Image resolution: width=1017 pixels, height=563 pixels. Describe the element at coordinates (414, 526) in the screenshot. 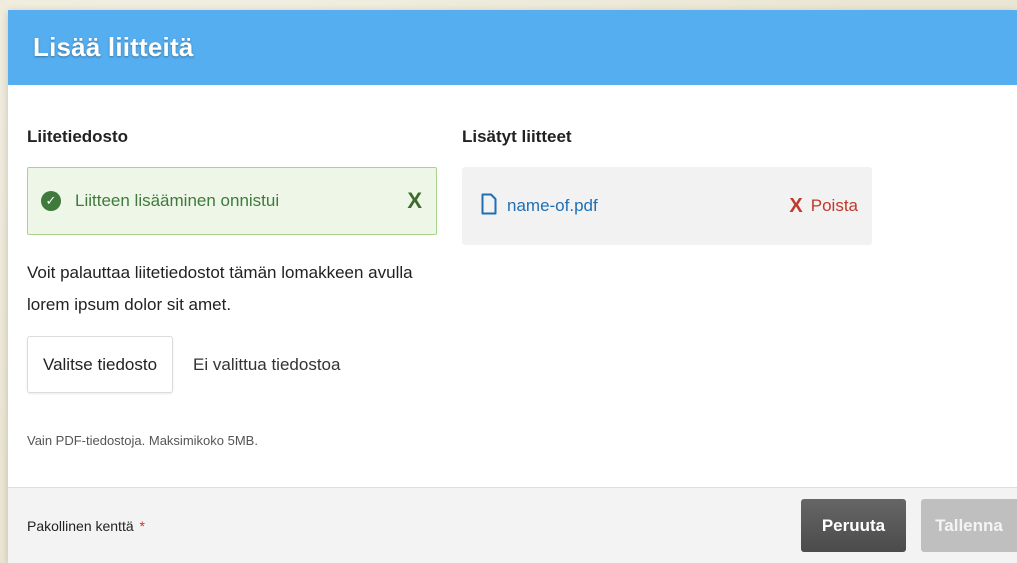

I see `required-field-note: Pakollinen kenttä *` at that location.